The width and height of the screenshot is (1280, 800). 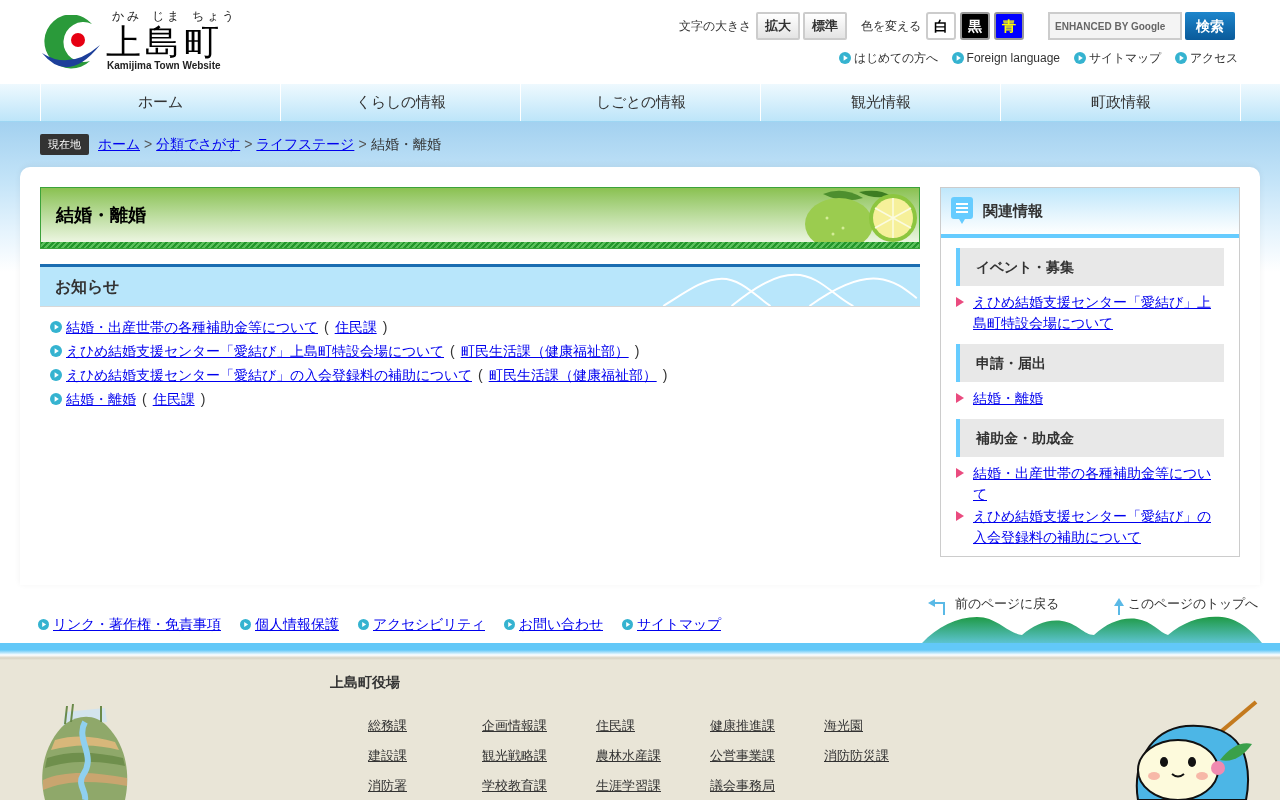 I want to click on color-scheme-button: 青, so click(x=1009, y=26).